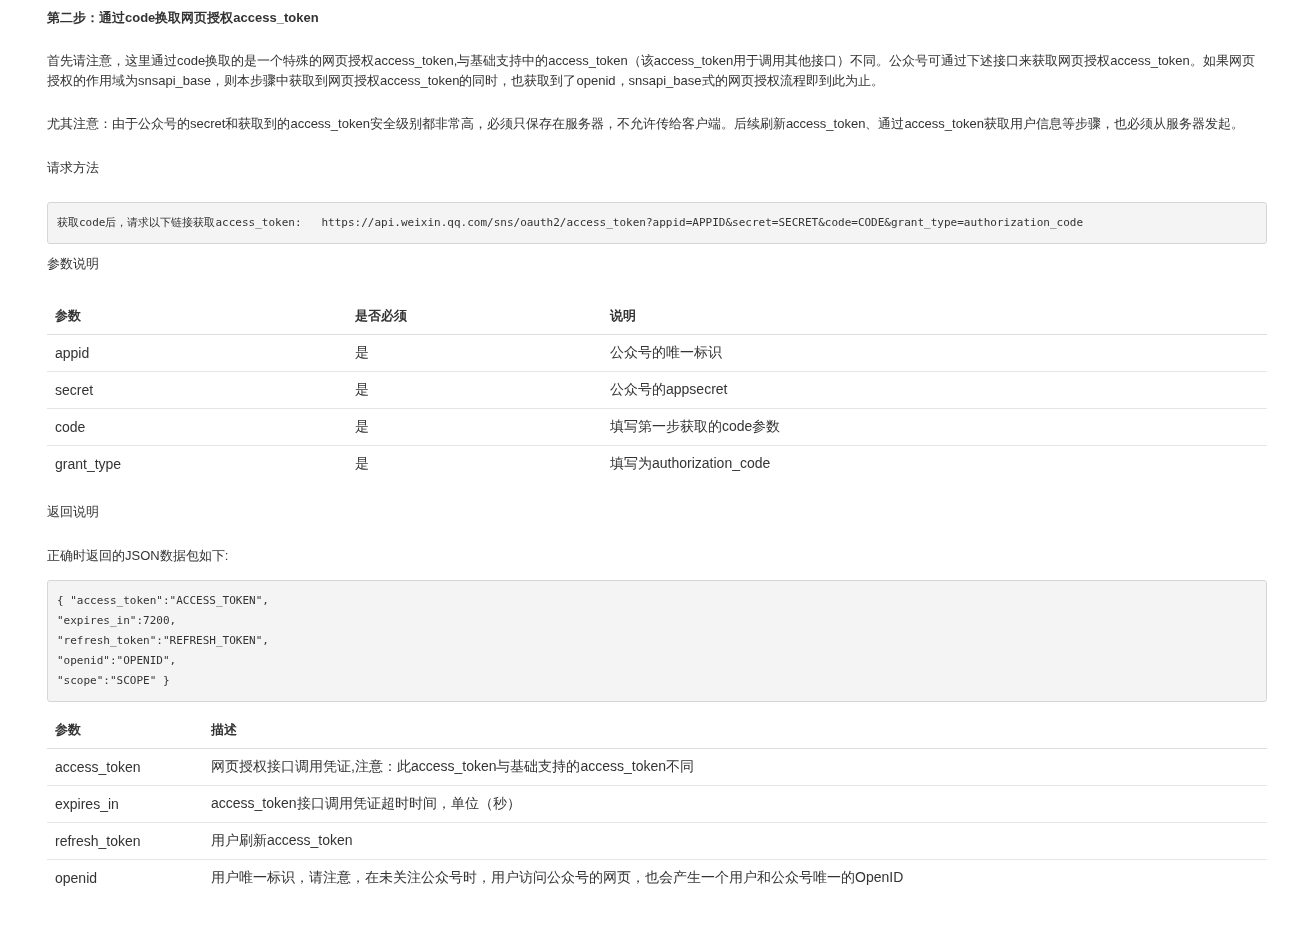 Image resolution: width=1294 pixels, height=925 pixels. What do you see at coordinates (651, 71) in the screenshot?
I see `paragraph-text: 首先请注意，这里通过code换取的是一个特殊的网页授权access_token,与基础支持中的access_token（该access_token用于调用其他接口）不同。公众号可通过下述接口来获取网页授权access_token。如果网页授权的作用域为snsapi_base，则本步骤中获取到网页授权access_token的同时，也获取到了openid，snsapi_base式的网页授权流程即到此为止。` at bounding box center [651, 71].